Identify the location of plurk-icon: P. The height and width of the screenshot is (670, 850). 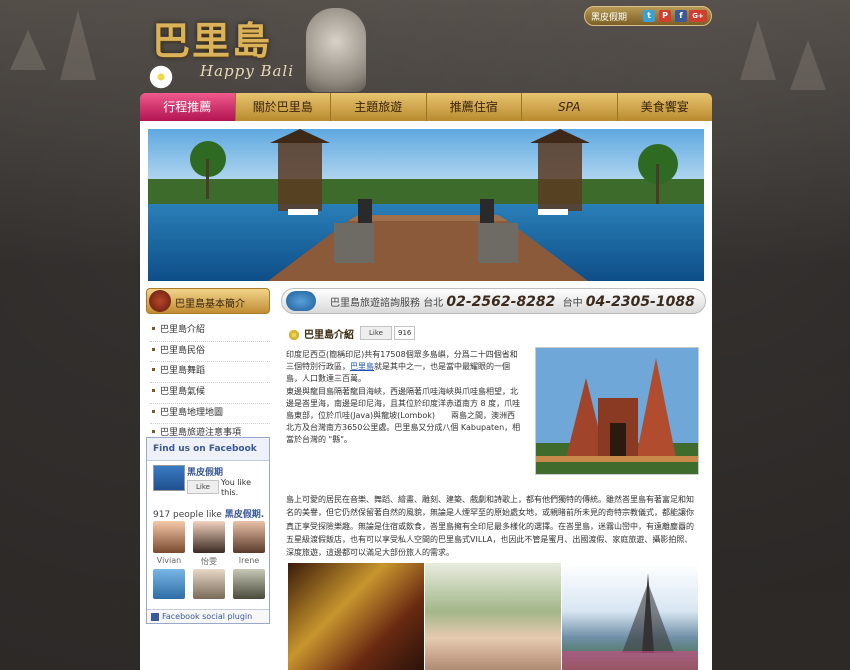
(665, 16).